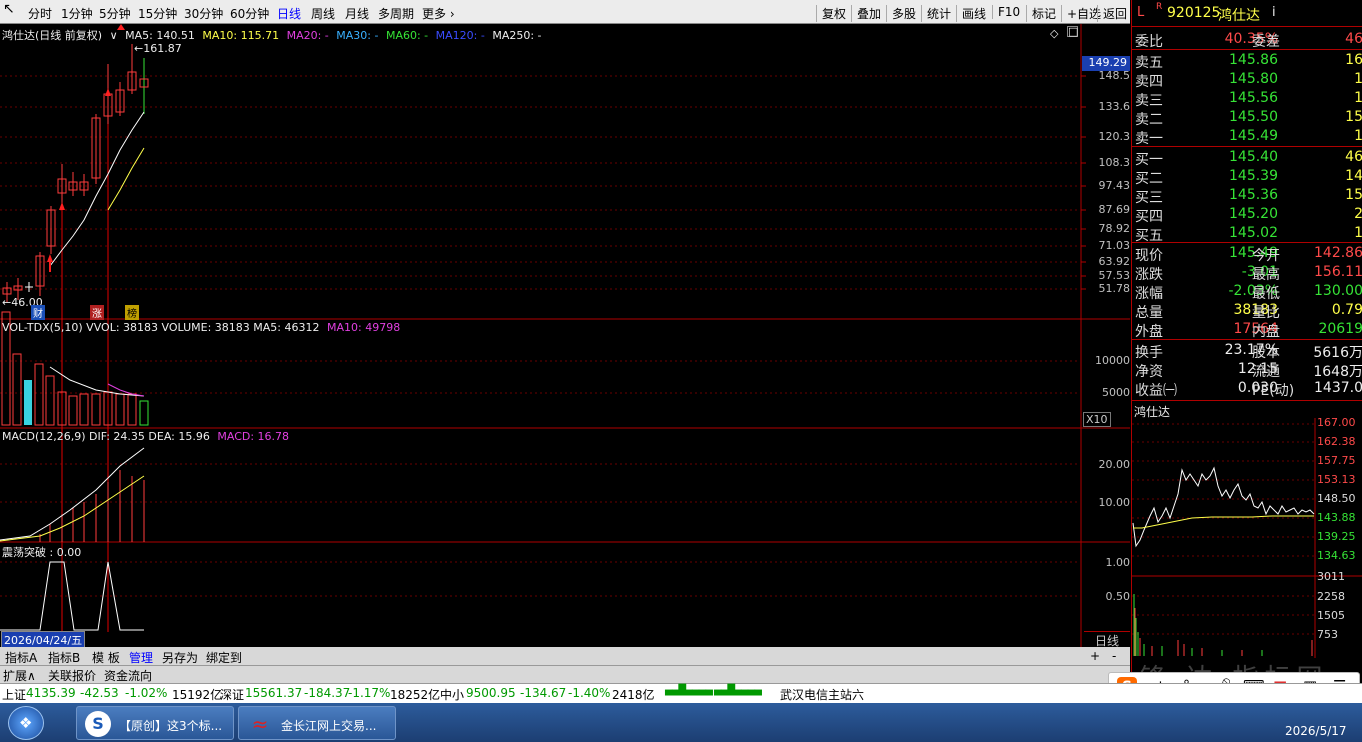  I want to click on info-icon: i, so click(1274, 12).